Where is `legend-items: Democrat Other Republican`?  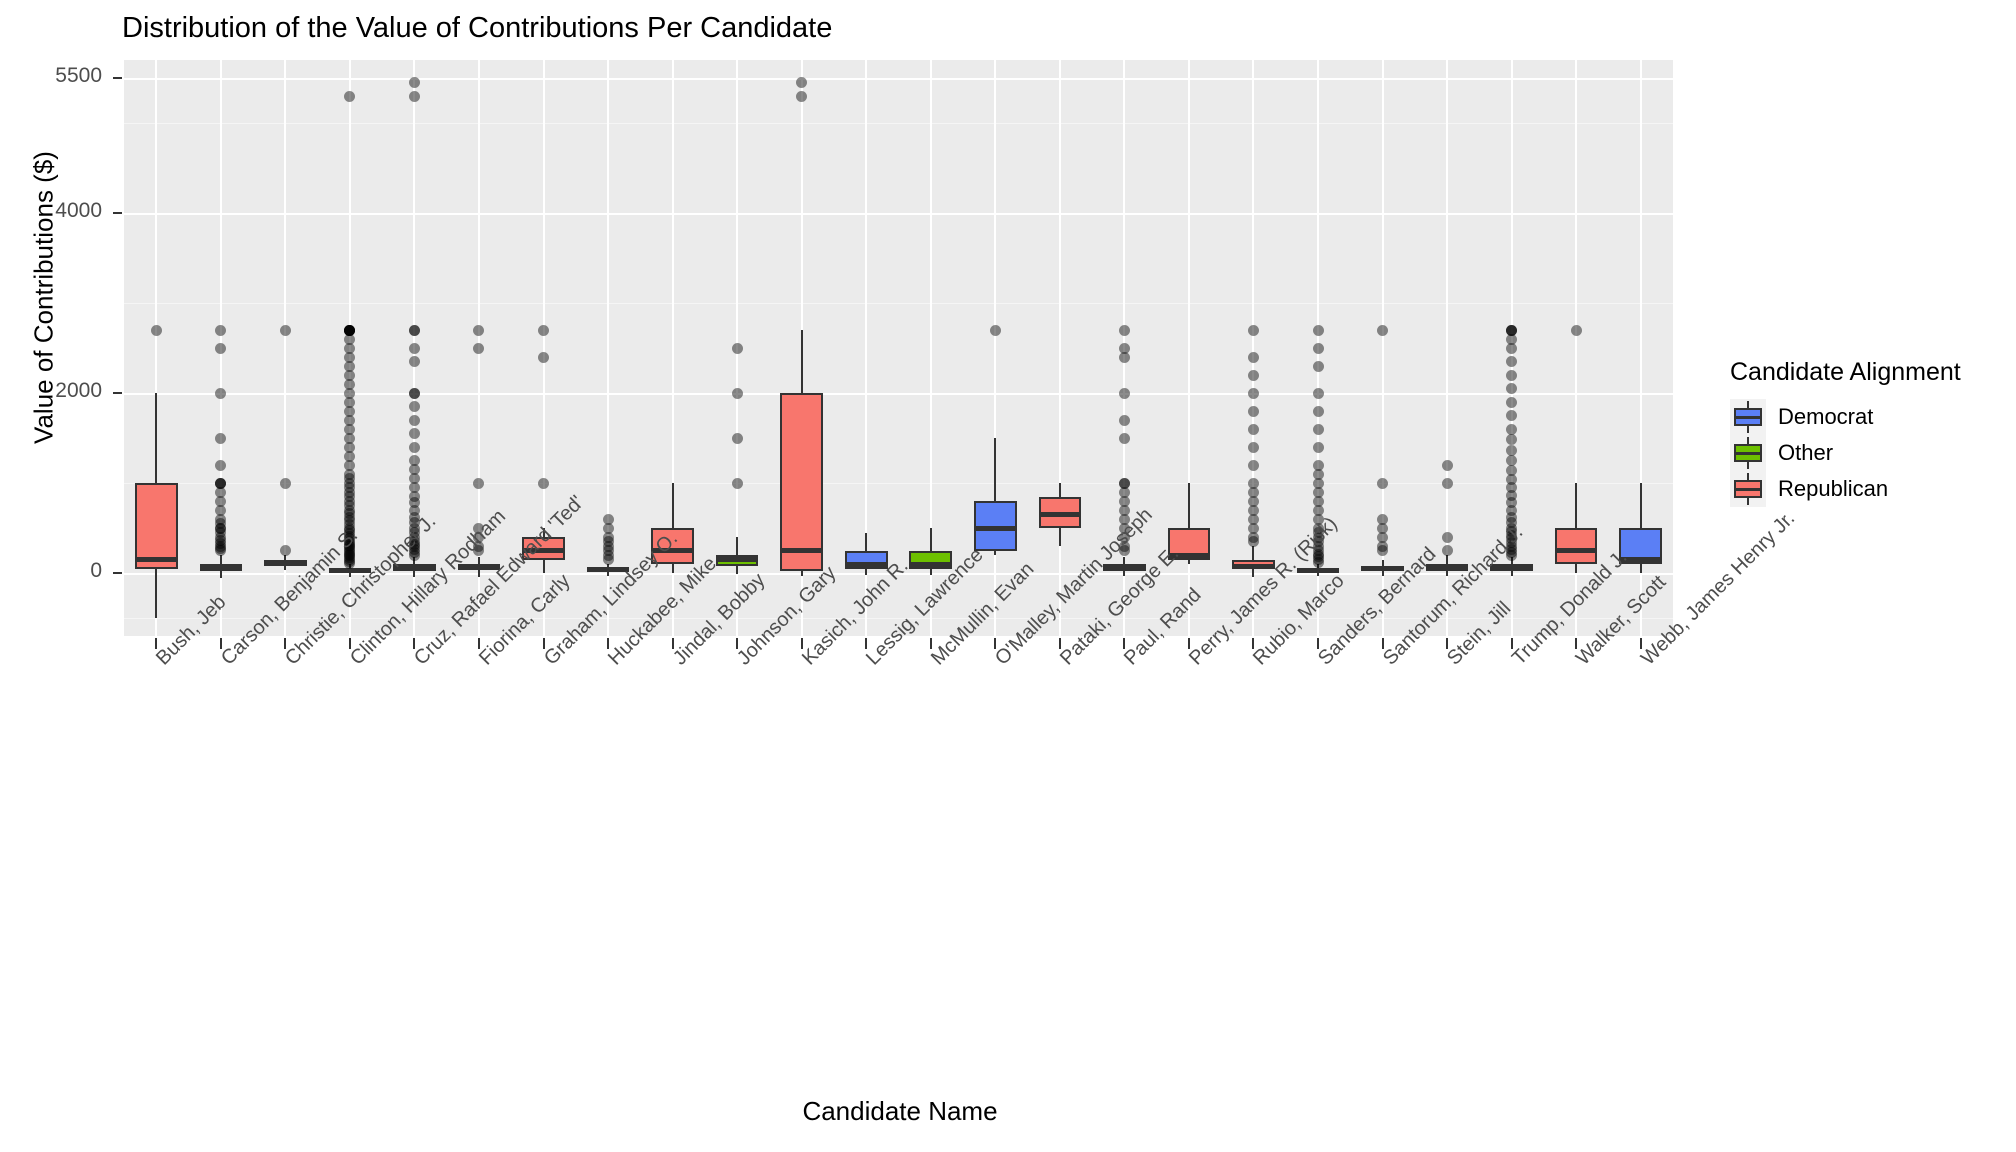 legend-items: Democrat Other Republican is located at coordinates (1870, 453).